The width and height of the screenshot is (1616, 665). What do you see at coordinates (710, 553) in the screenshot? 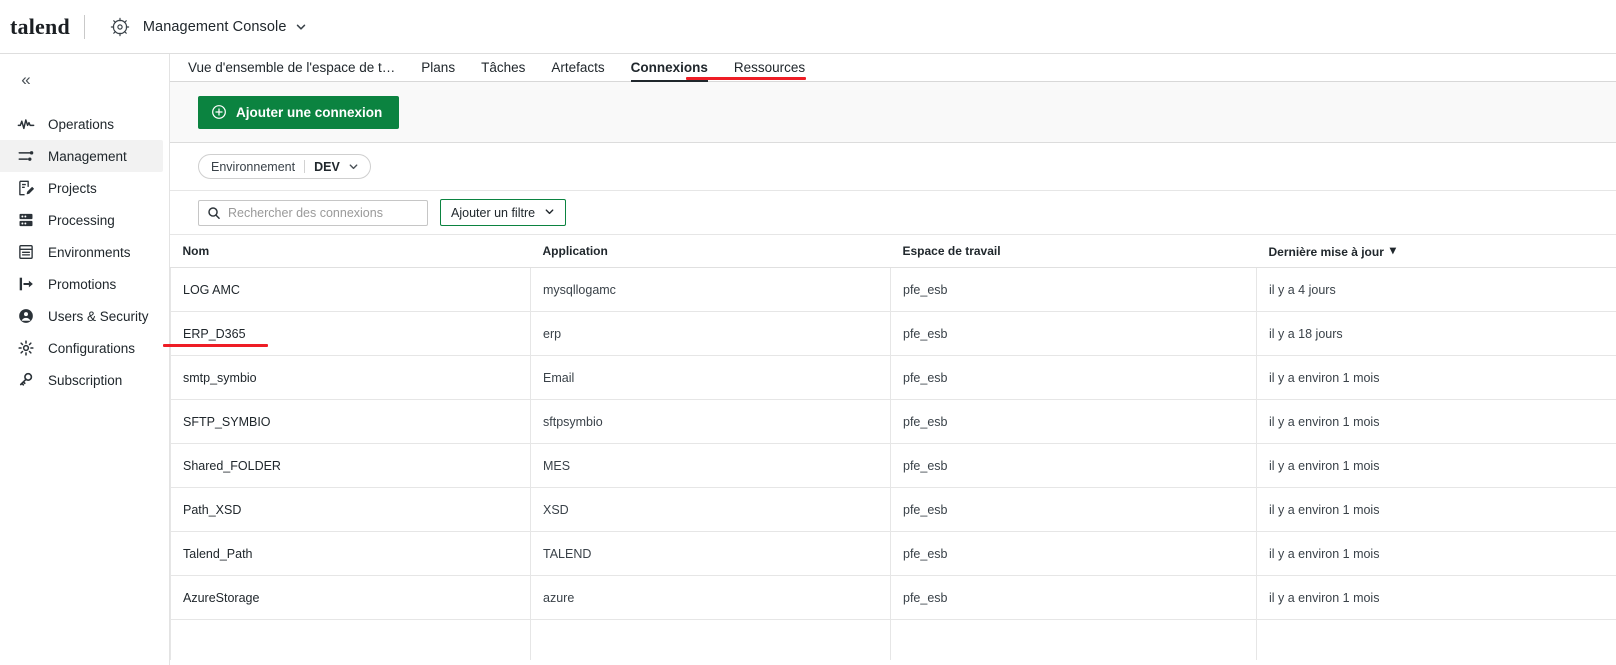
I see `cell-application: TALEND` at bounding box center [710, 553].